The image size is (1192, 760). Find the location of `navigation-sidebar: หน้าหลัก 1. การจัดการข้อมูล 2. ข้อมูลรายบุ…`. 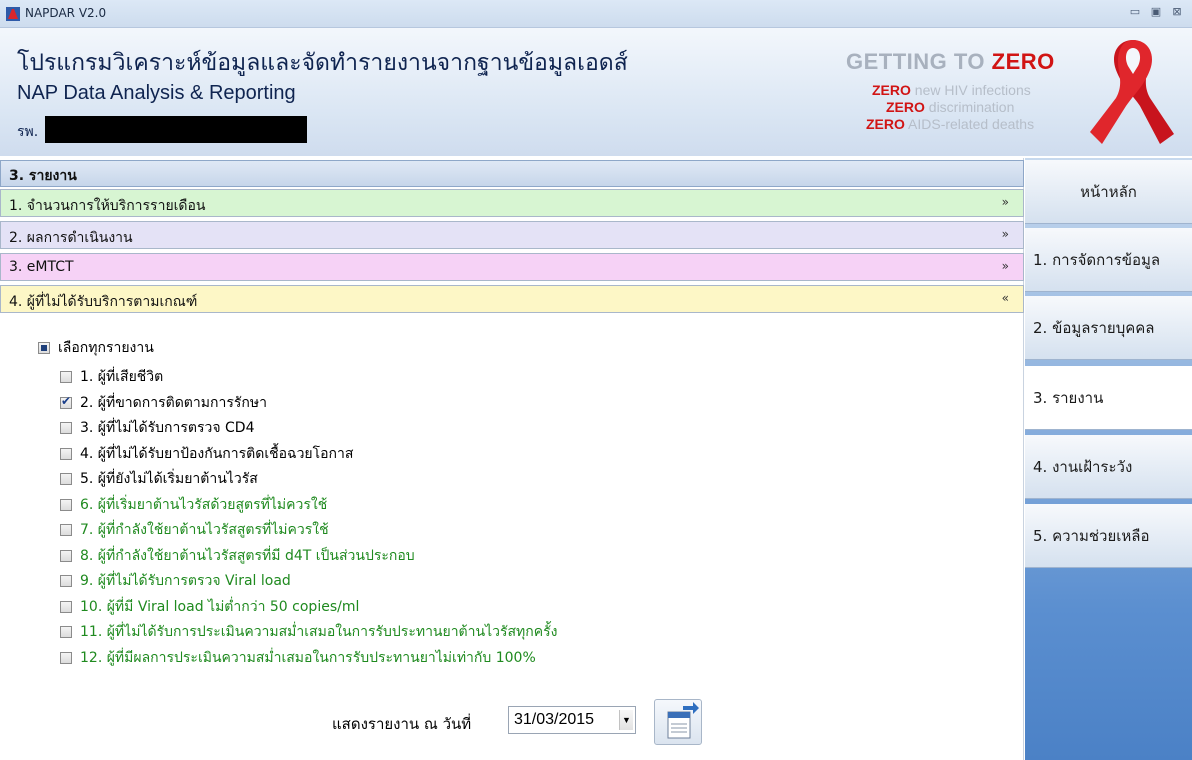

navigation-sidebar: หน้าหลัก 1. การจัดการข้อมูล 2. ข้อมูลรายบุ… is located at coordinates (1108, 459).